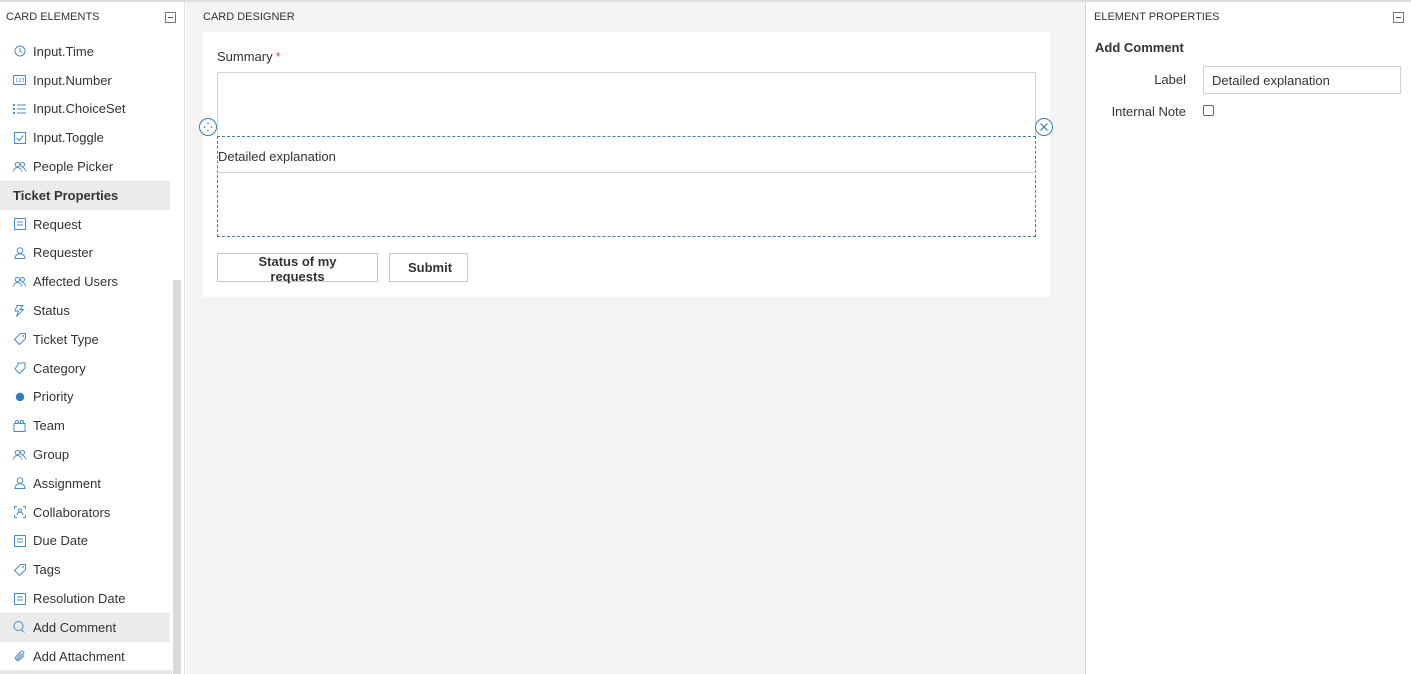 The height and width of the screenshot is (674, 1411). I want to click on element-item-tags: Tags, so click(85, 569).